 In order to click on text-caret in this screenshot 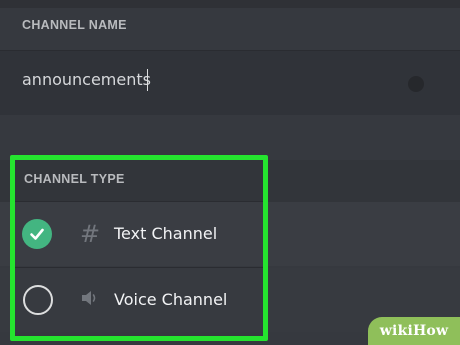, I will do `click(147, 80)`.